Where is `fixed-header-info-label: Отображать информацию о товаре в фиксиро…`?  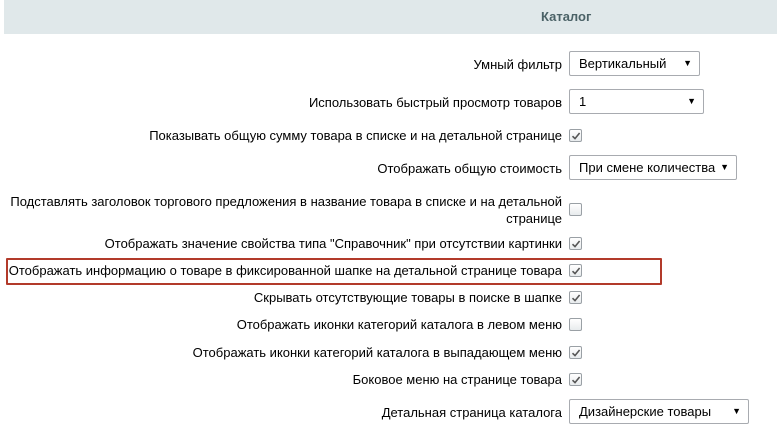
fixed-header-info-label: Отображать информацию о товаре в фиксиро… is located at coordinates (285, 270).